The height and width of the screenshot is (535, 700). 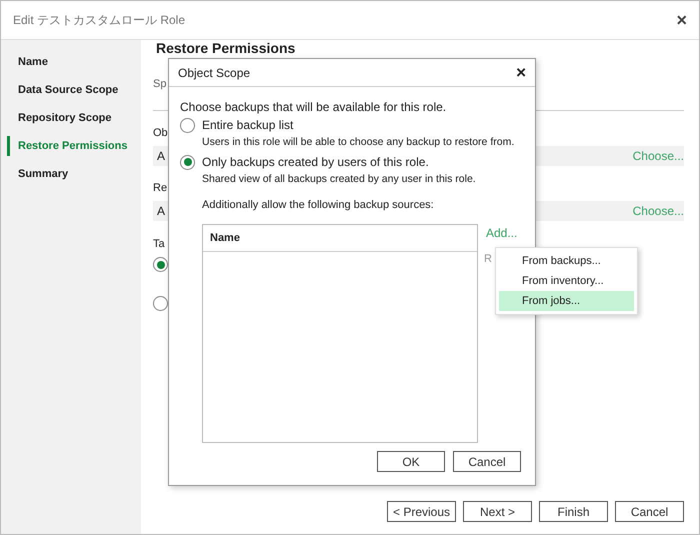 I want to click on section-label: Re, so click(x=160, y=188).